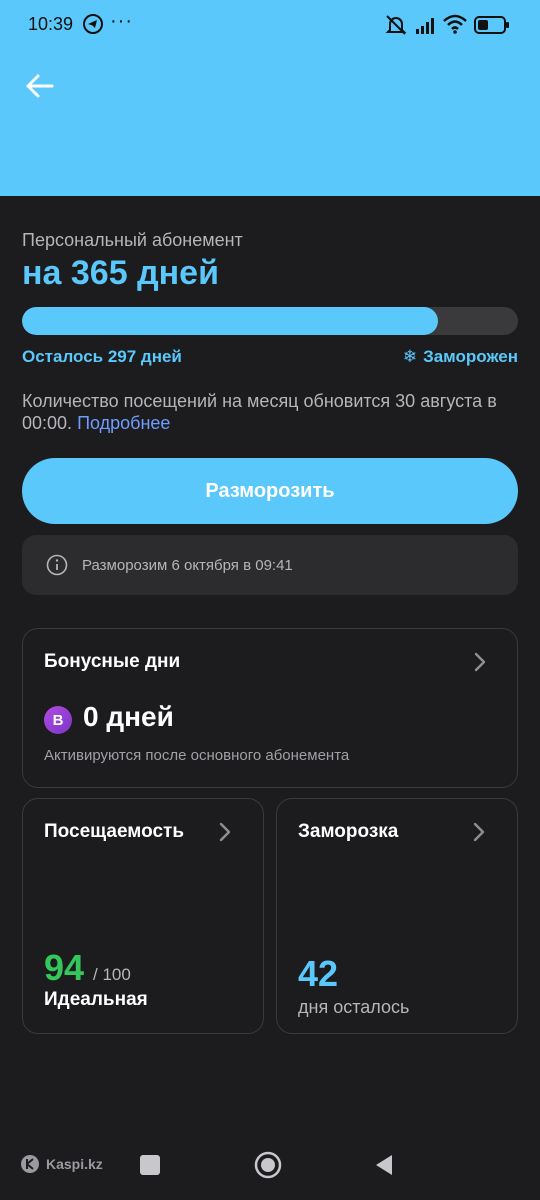 Image resolution: width=540 pixels, height=1200 pixels. Describe the element at coordinates (121, 21) in the screenshot. I see `more-notifications-icon: ···` at that location.